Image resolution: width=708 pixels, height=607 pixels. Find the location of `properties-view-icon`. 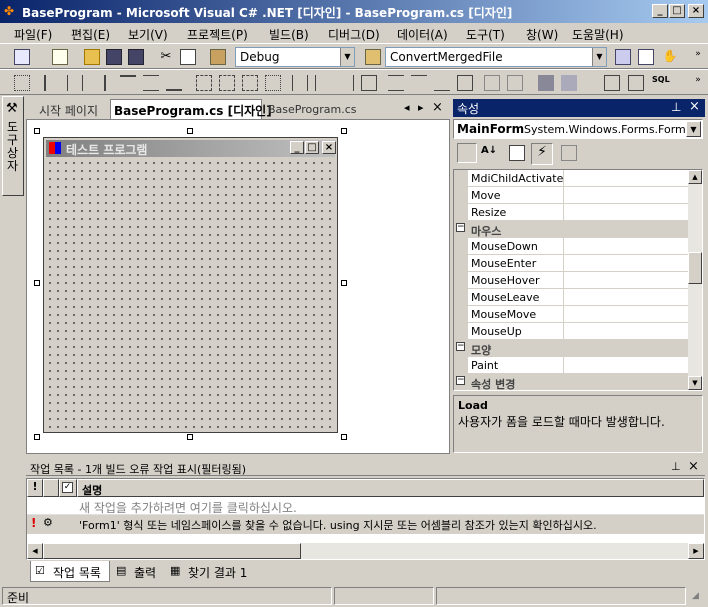

properties-view-icon is located at coordinates (517, 153).